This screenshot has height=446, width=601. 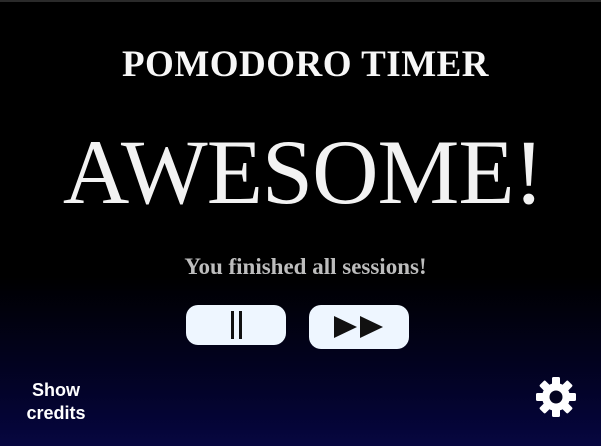 What do you see at coordinates (305, 266) in the screenshot?
I see `status-message: You finished all sessions!` at bounding box center [305, 266].